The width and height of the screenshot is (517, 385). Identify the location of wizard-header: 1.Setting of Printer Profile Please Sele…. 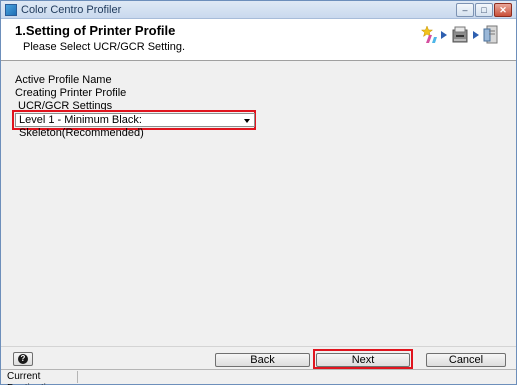
(258, 40).